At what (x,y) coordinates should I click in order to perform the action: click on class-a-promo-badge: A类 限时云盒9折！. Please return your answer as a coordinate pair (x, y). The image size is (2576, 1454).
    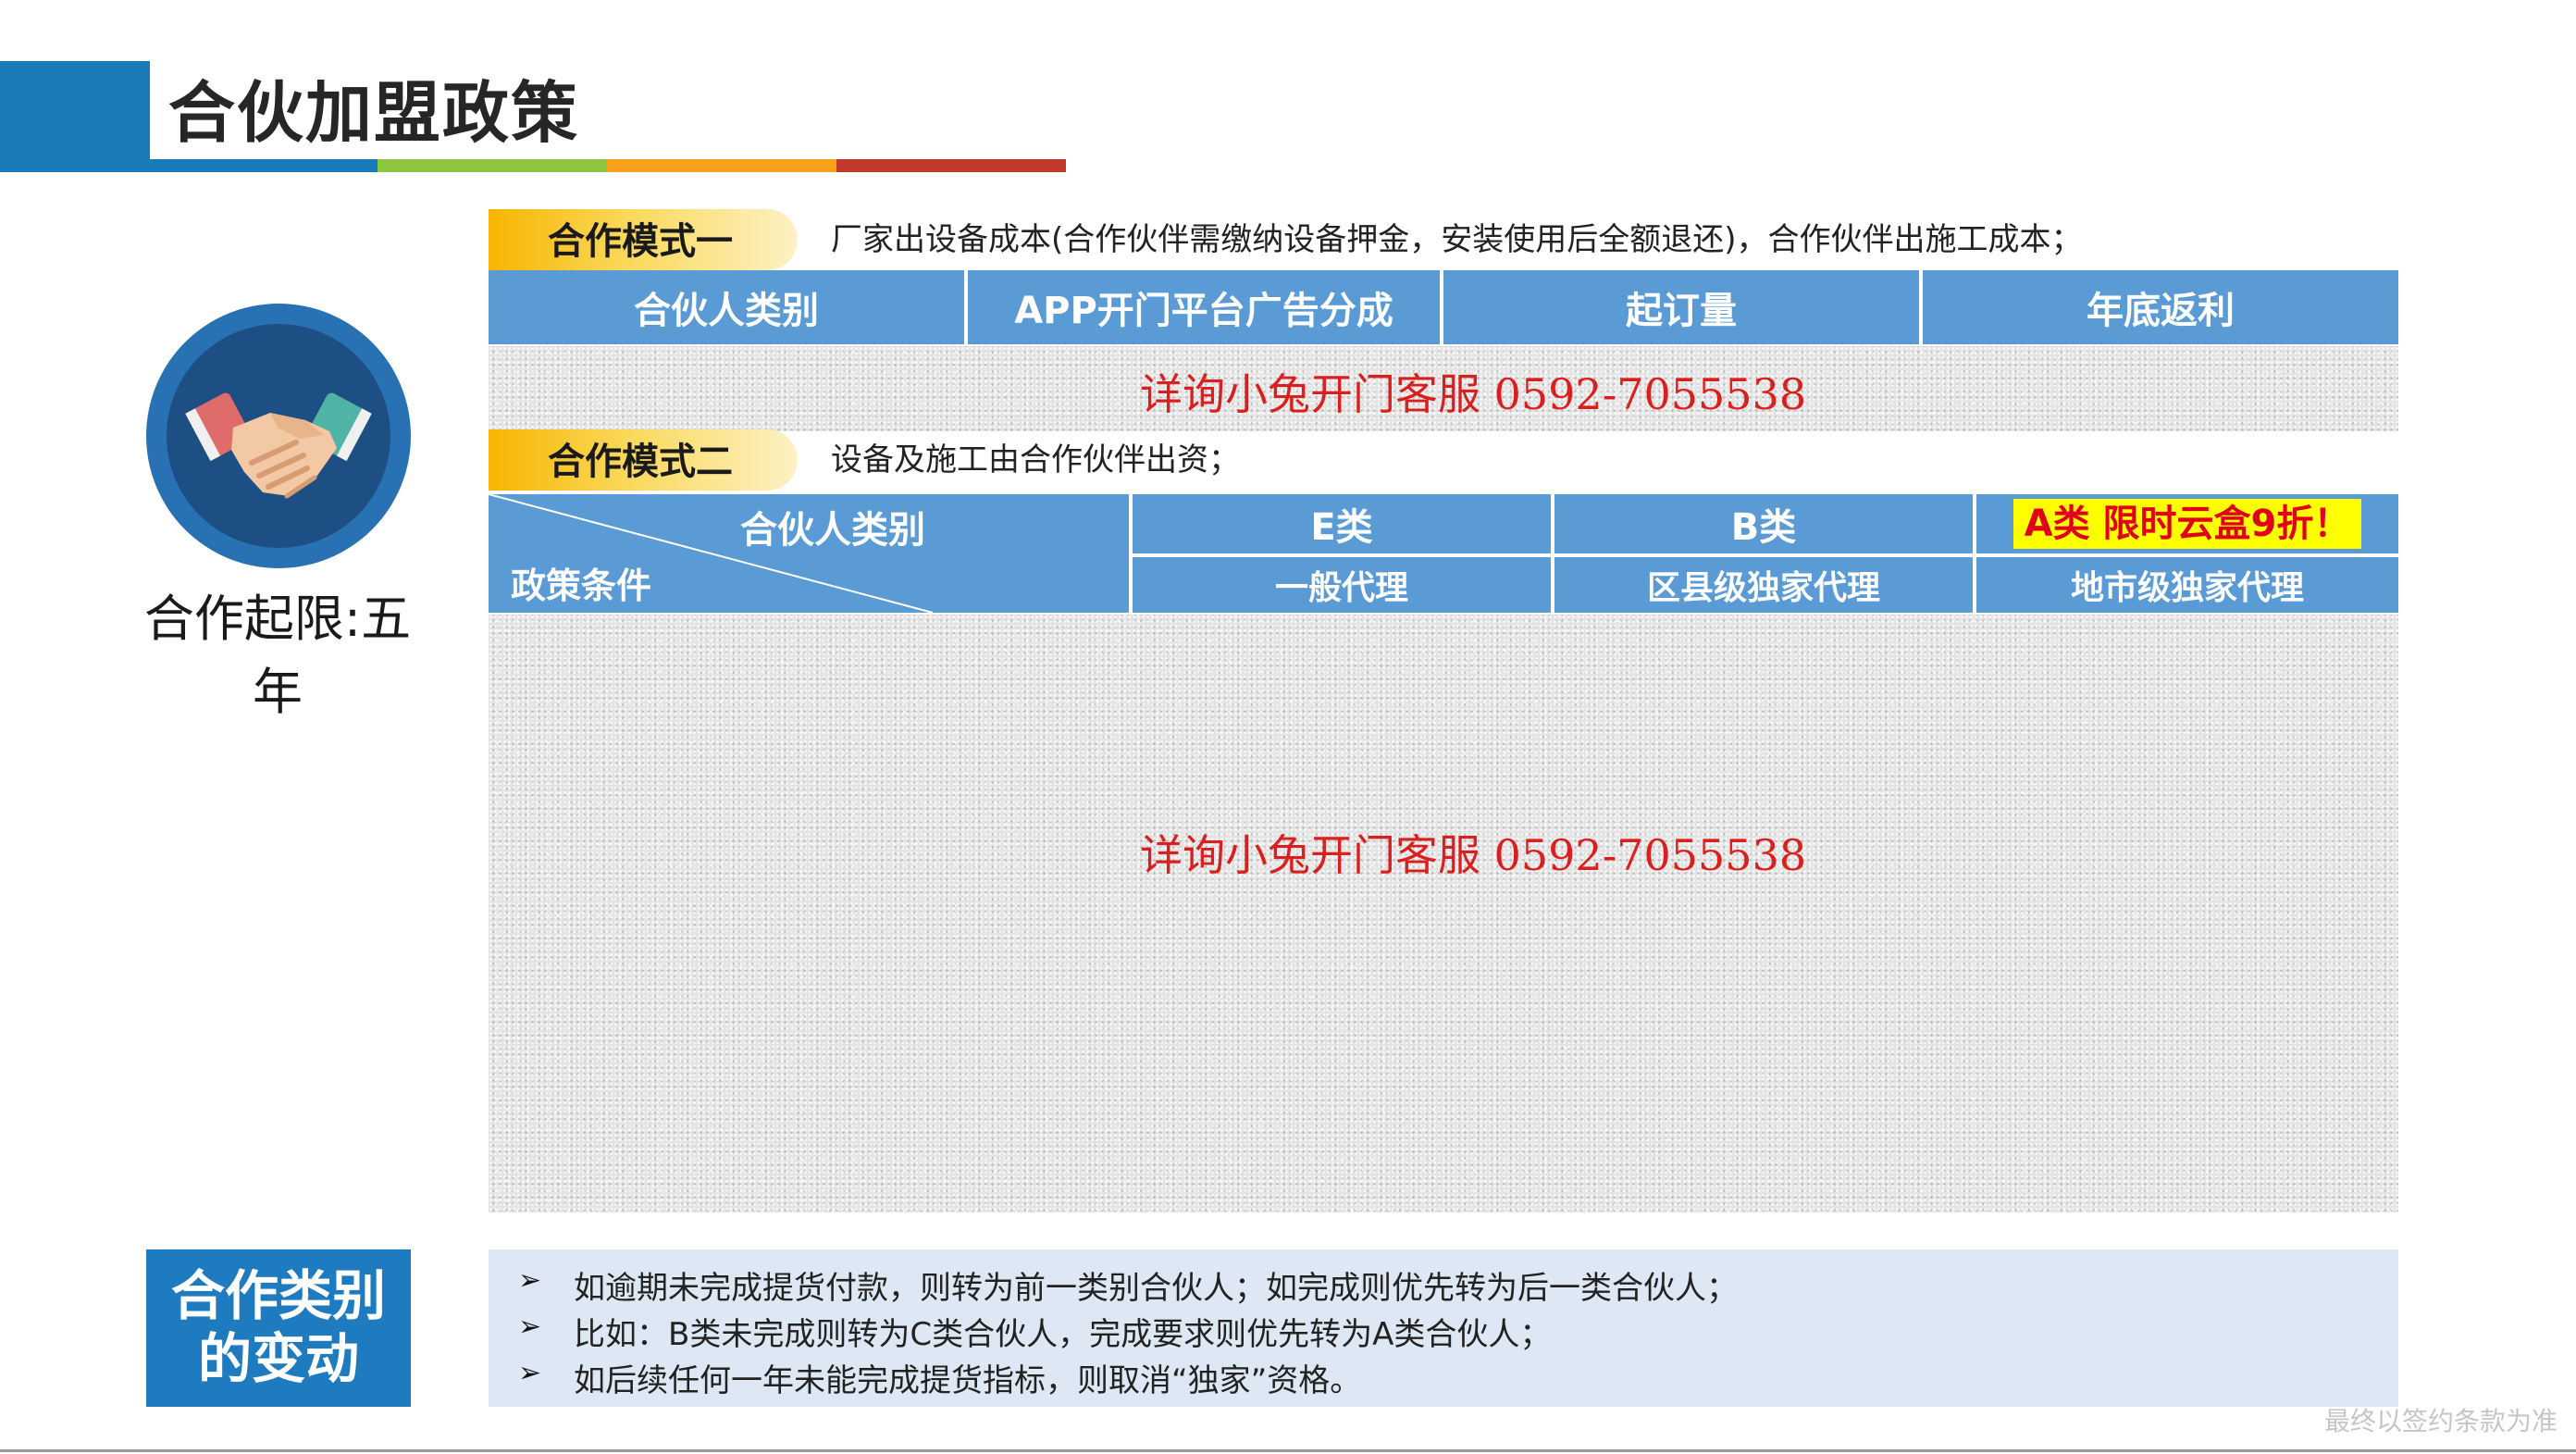
    Looking at the image, I should click on (2187, 524).